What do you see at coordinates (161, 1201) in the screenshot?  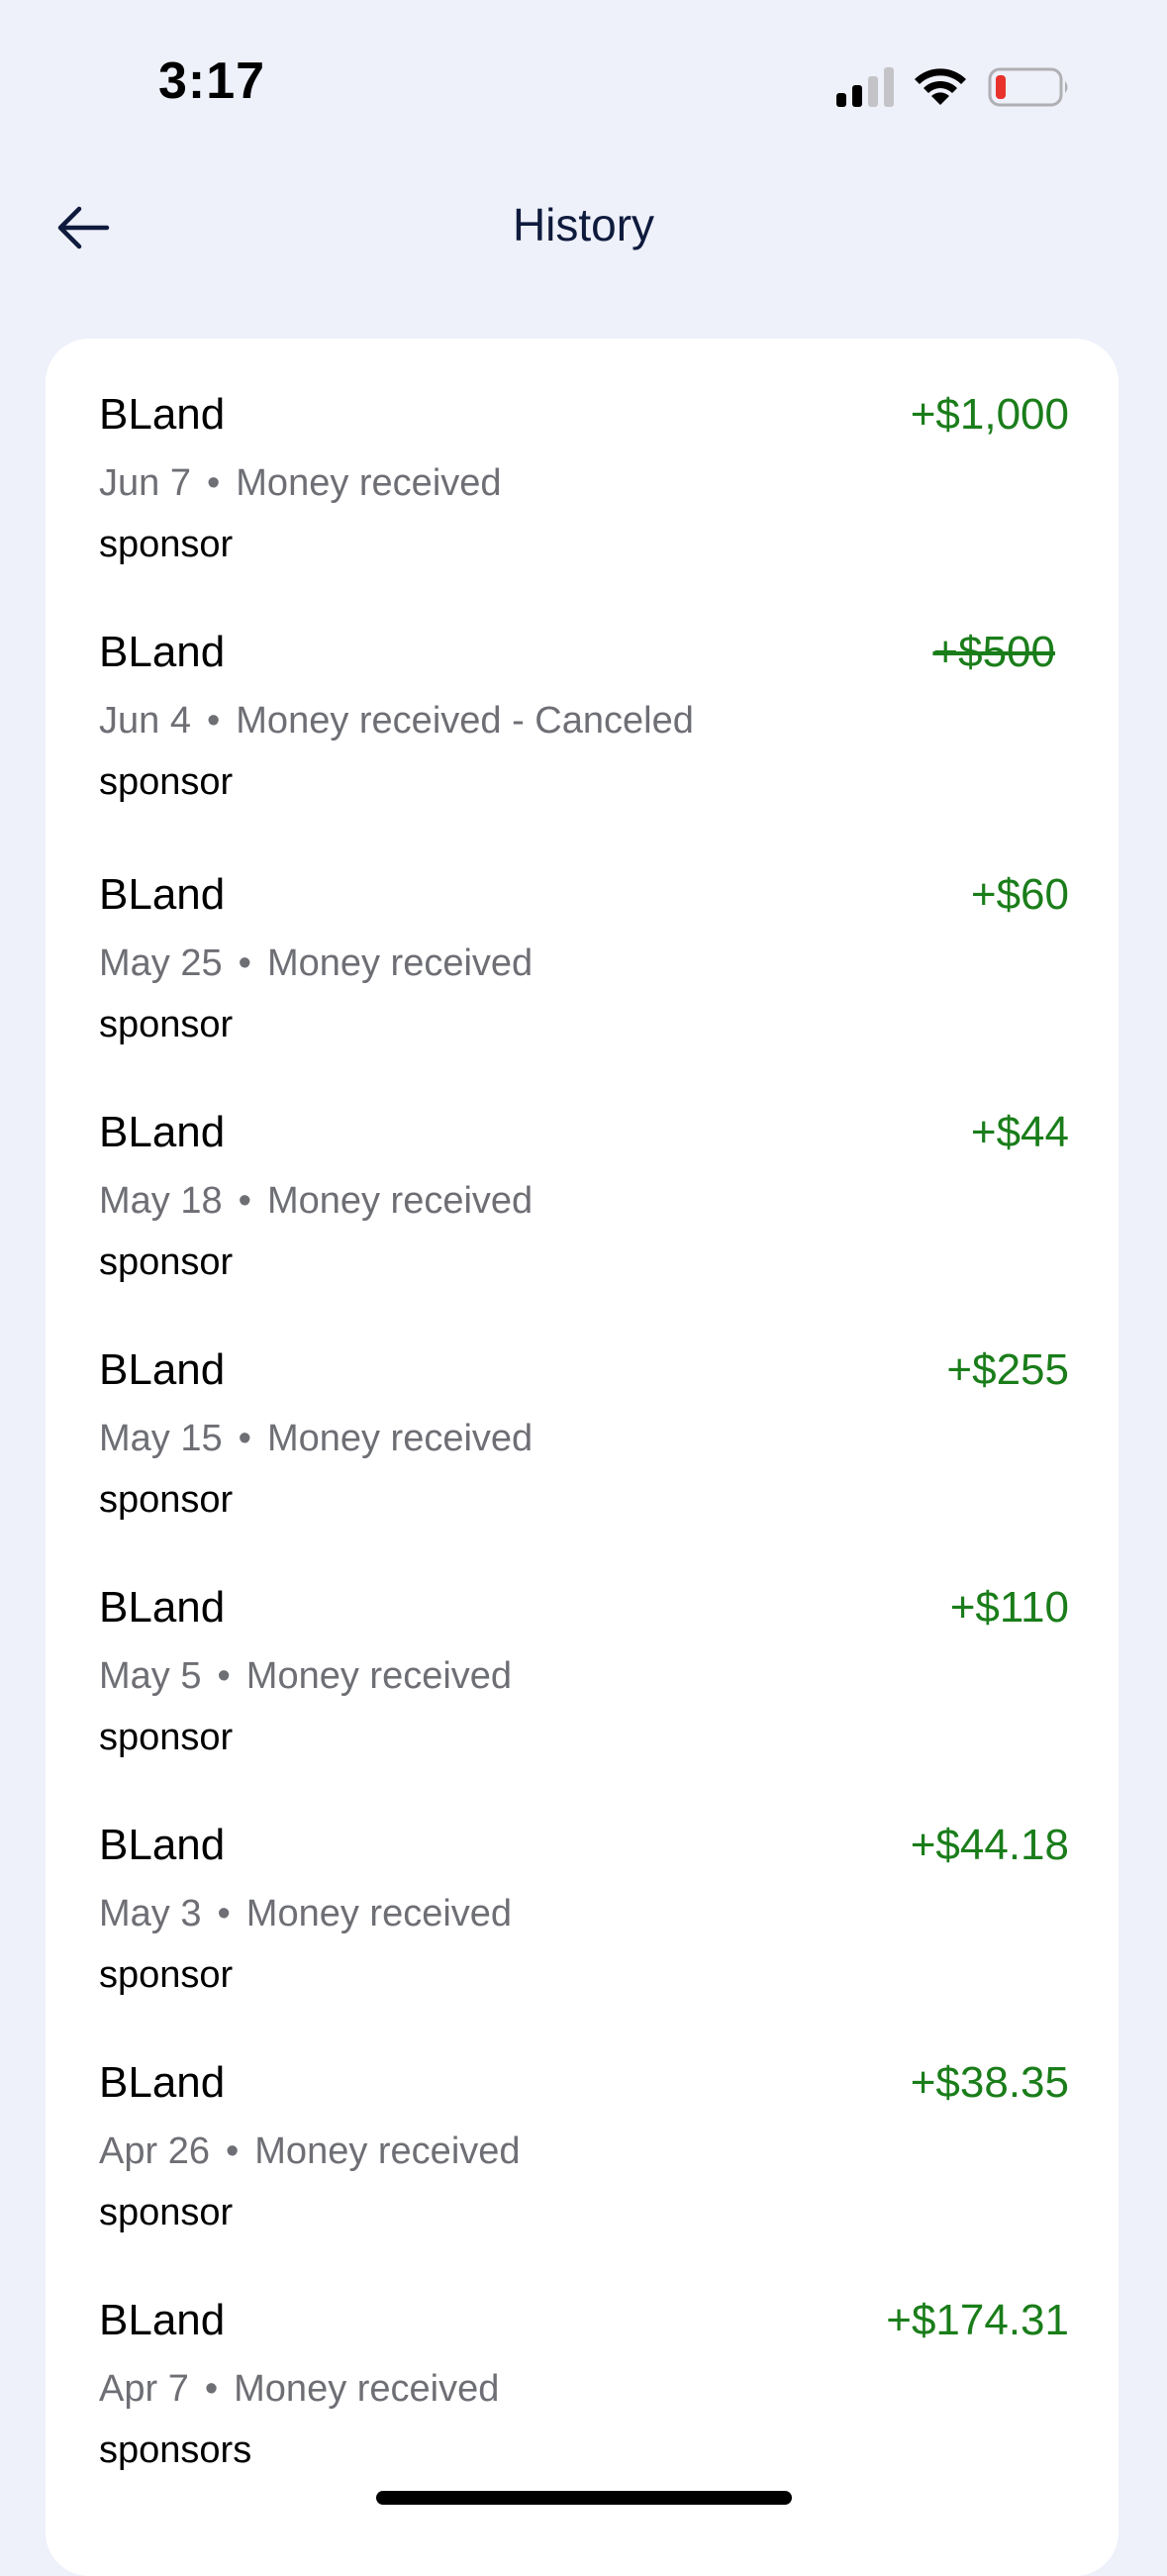 I see `transaction-date: May 18` at bounding box center [161, 1201].